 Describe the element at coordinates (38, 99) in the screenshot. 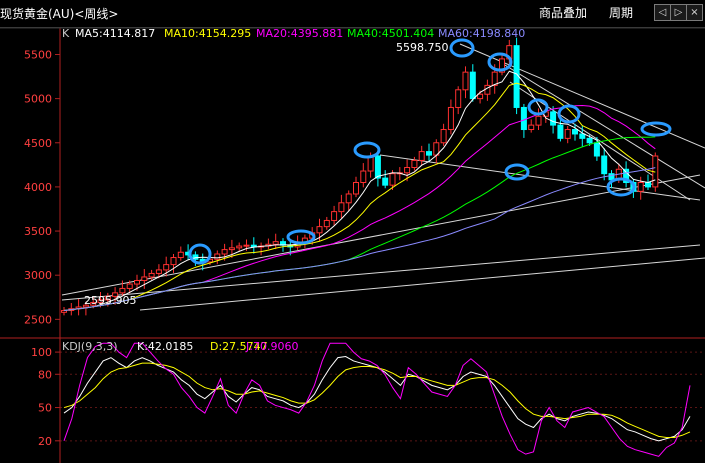

I see `price-tick-label: 5000` at that location.